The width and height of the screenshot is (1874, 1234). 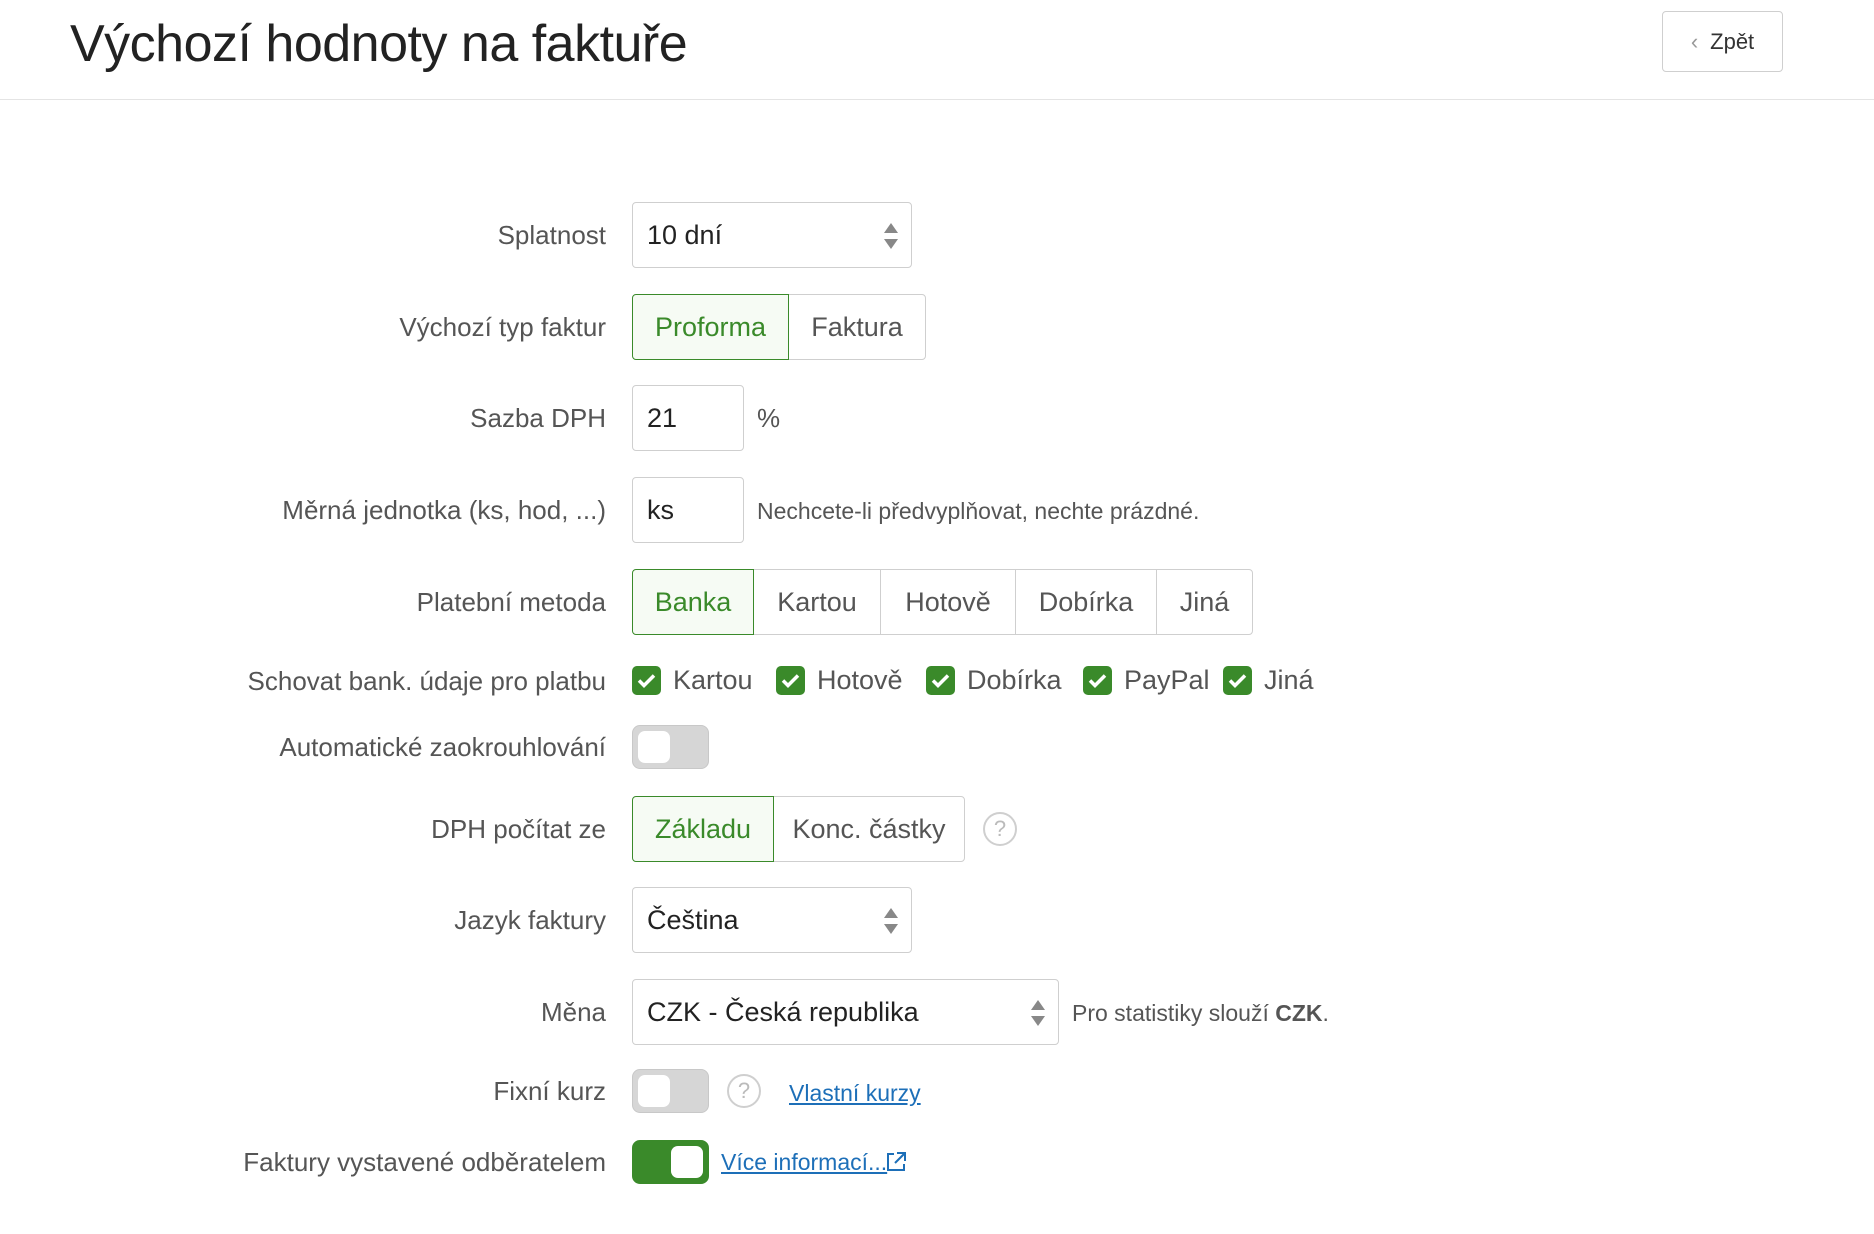 What do you see at coordinates (424, 1162) in the screenshot?
I see `self-billing-label: Faktury vystavené odběratelem` at bounding box center [424, 1162].